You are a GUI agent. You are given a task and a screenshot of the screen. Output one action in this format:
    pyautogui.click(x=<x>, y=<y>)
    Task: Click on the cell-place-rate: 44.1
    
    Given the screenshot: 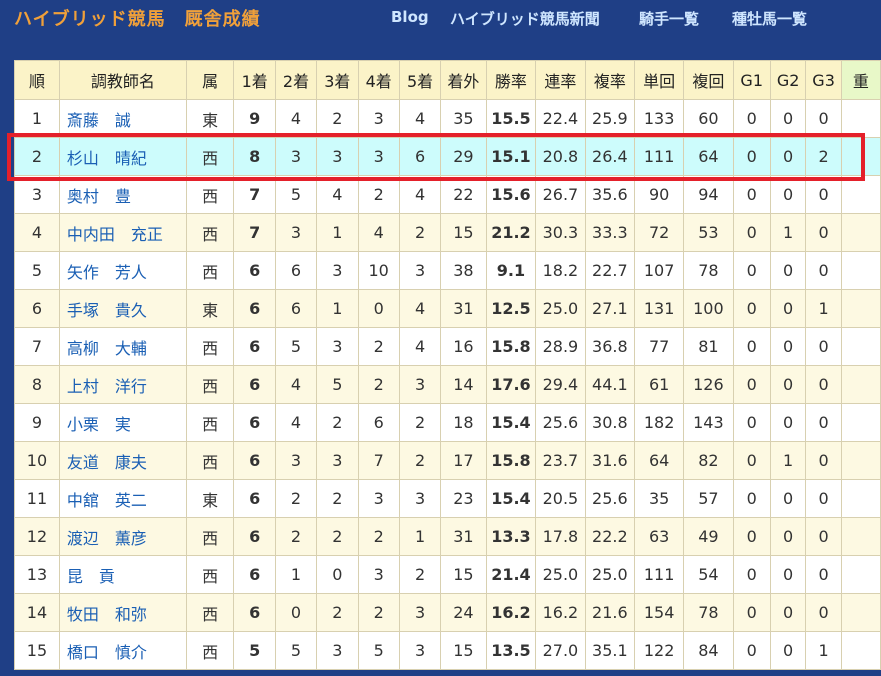 What is the action you would take?
    pyautogui.click(x=610, y=384)
    